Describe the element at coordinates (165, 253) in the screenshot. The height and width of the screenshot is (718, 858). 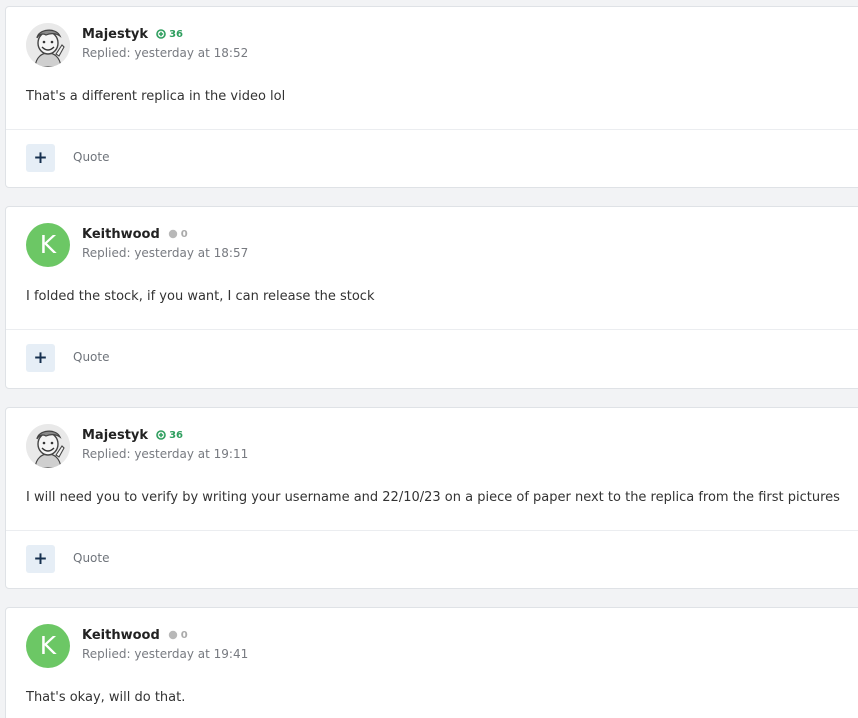
I see `reply-timestamp: Replied: yesterday at 18:57` at that location.